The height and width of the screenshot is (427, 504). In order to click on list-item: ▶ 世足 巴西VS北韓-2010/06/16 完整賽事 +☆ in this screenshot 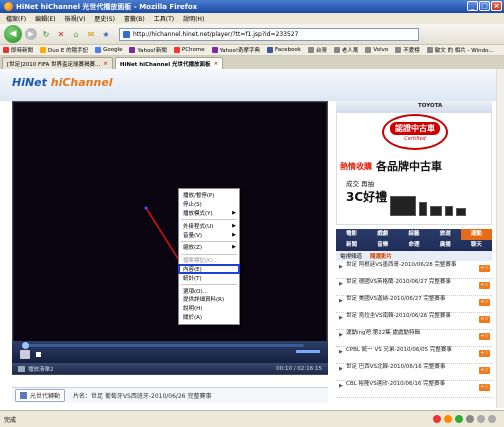, I will do `click(414, 372)`.